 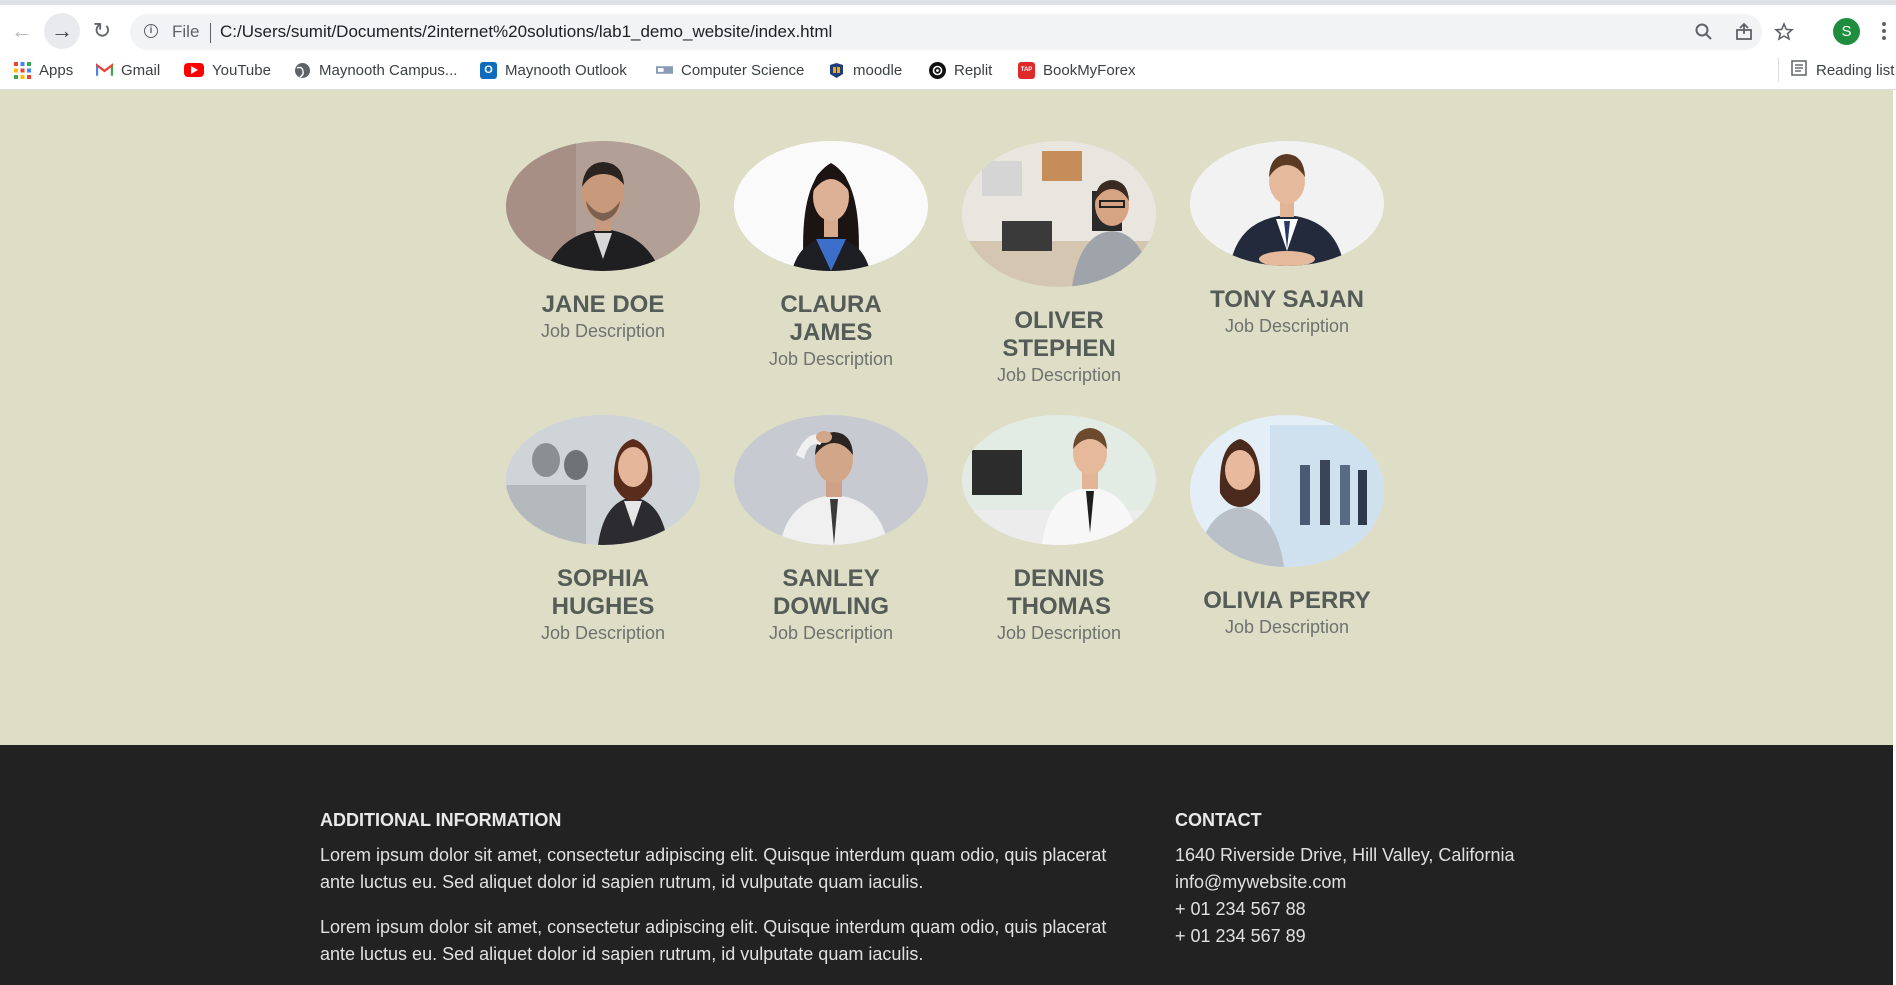 What do you see at coordinates (1287, 600) in the screenshot?
I see `member-name: OLIVIA PERRY` at bounding box center [1287, 600].